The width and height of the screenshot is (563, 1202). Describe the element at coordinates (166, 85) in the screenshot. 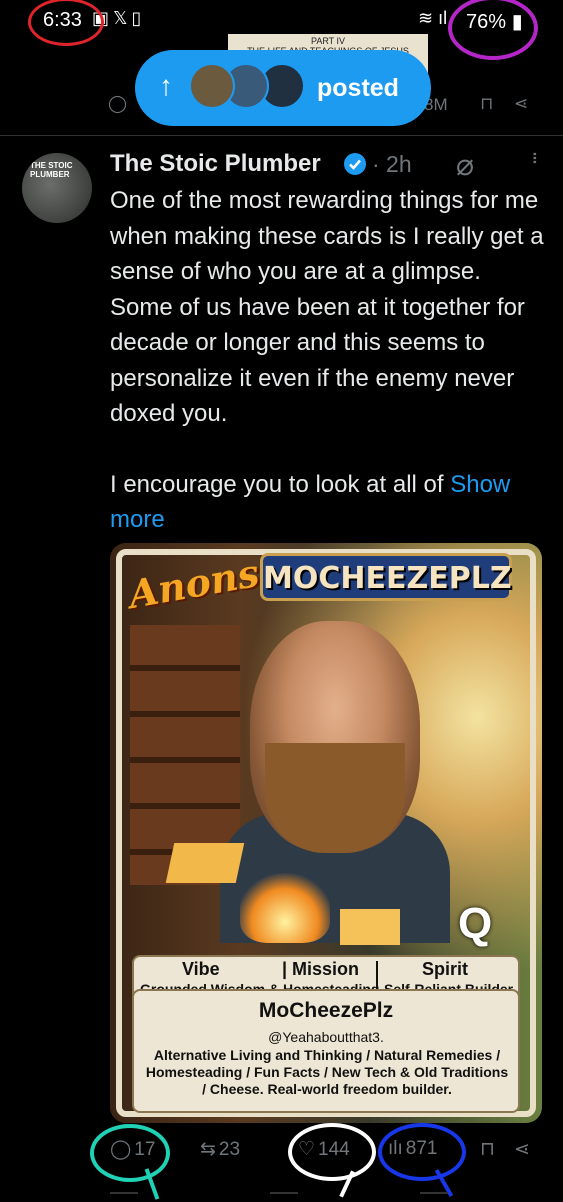

I see `arrow-up-icon: ↑` at that location.